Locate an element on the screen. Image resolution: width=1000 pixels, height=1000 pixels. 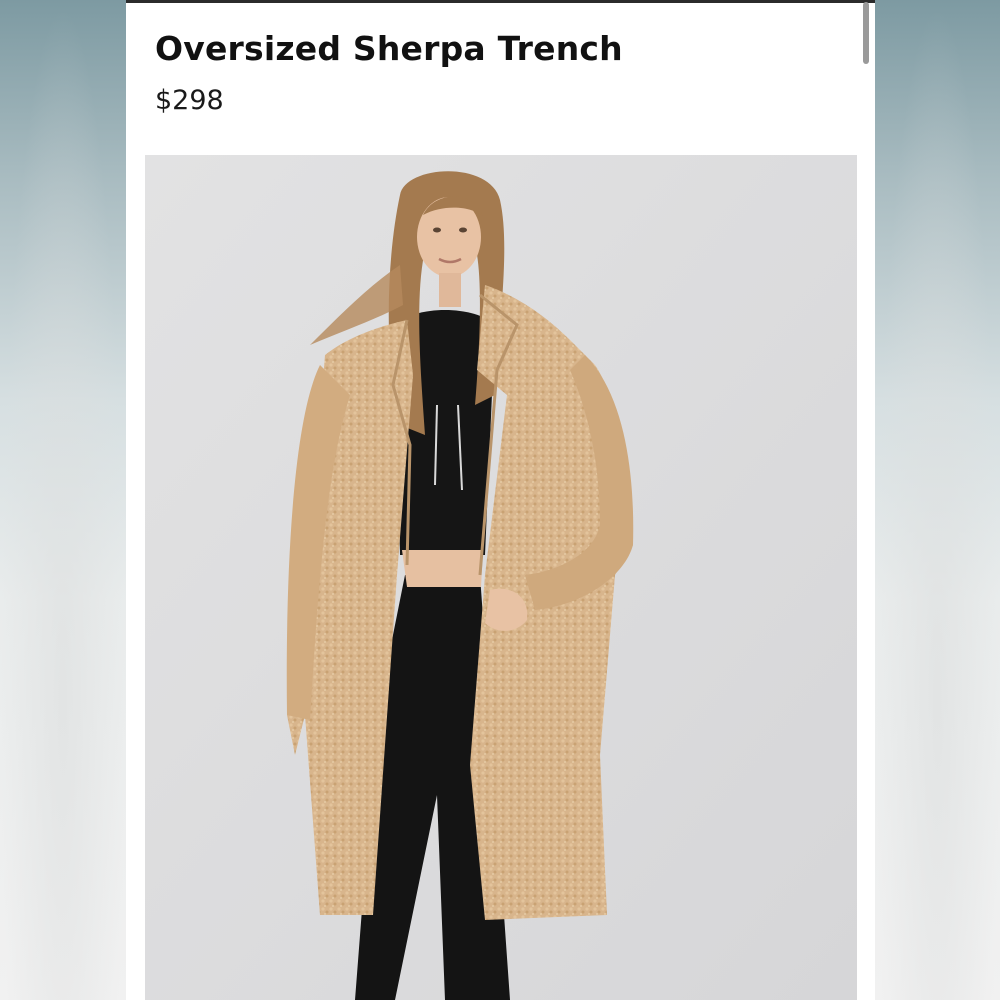
product-price: $298 is located at coordinates (189, 100).